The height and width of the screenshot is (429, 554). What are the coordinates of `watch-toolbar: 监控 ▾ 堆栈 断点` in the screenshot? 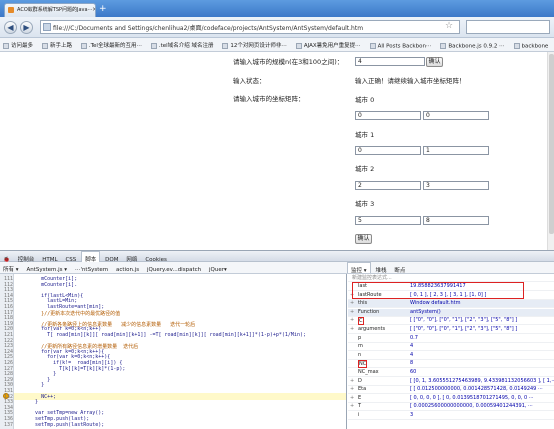 It's located at (450, 268).